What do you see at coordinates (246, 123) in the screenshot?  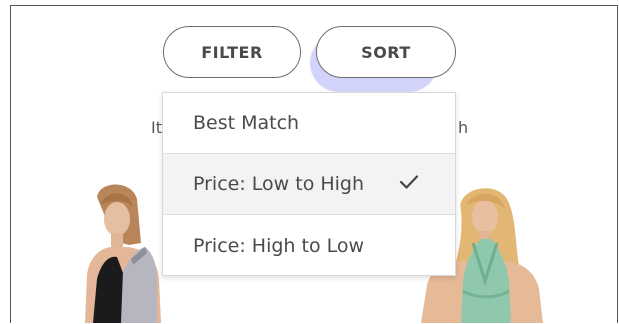 I see `sort-option-label: Best Match` at bounding box center [246, 123].